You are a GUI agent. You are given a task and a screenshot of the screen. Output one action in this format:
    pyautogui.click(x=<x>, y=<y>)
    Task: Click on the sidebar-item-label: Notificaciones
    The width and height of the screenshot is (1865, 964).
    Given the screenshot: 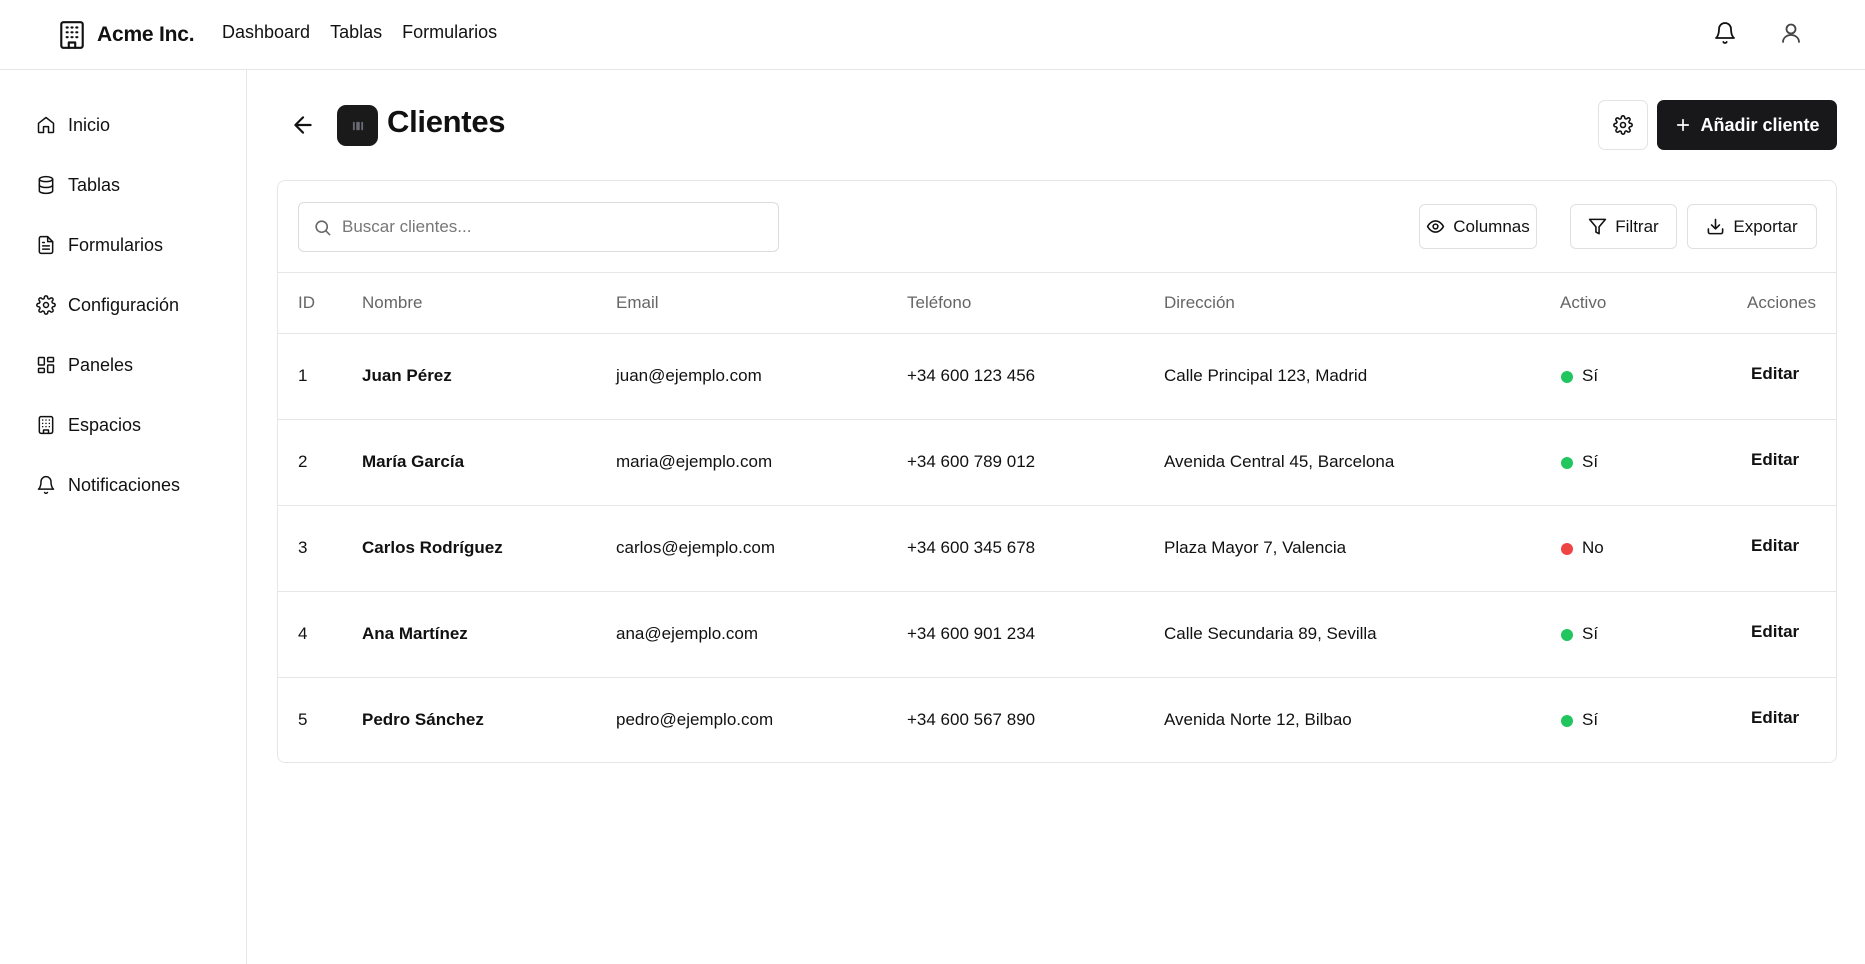 What is the action you would take?
    pyautogui.click(x=124, y=484)
    